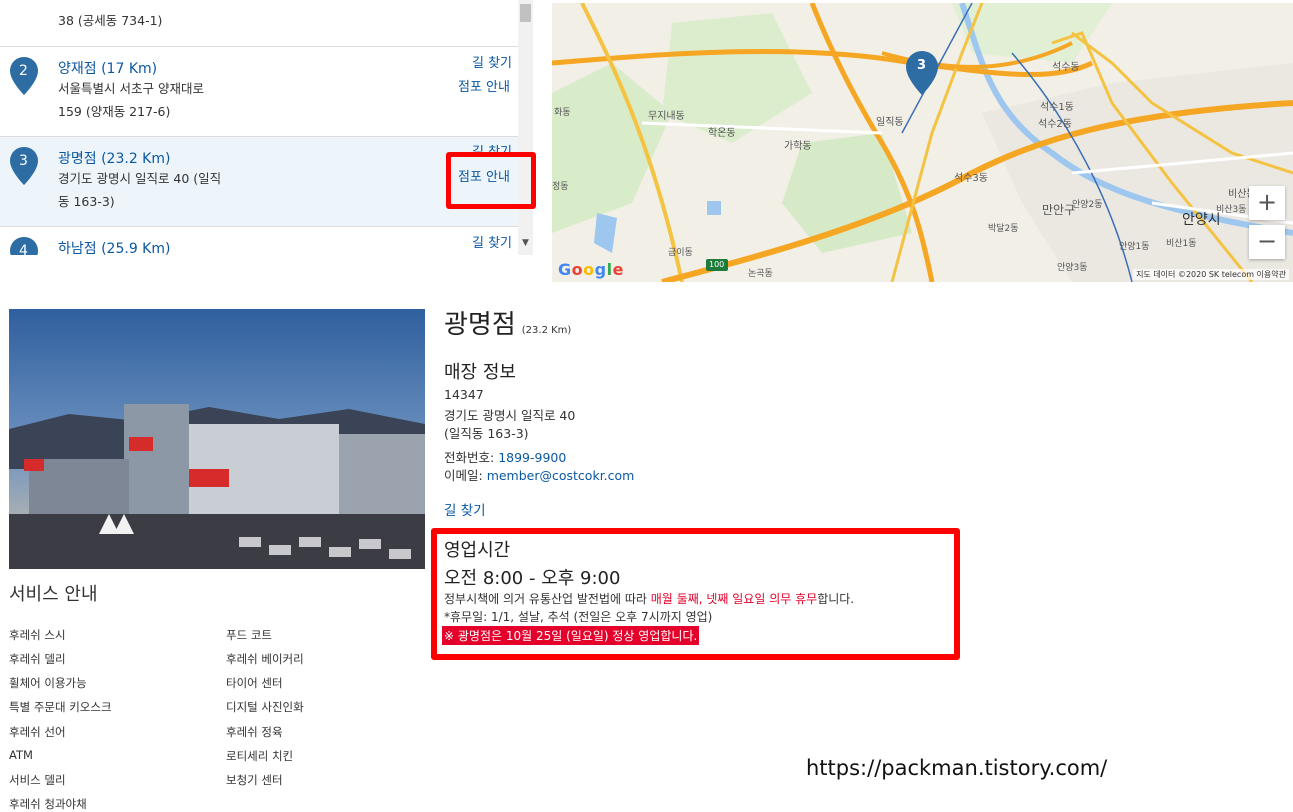 The image size is (1293, 812). What do you see at coordinates (1181, 244) in the screenshot?
I see `map-place-label: 비산1동` at bounding box center [1181, 244].